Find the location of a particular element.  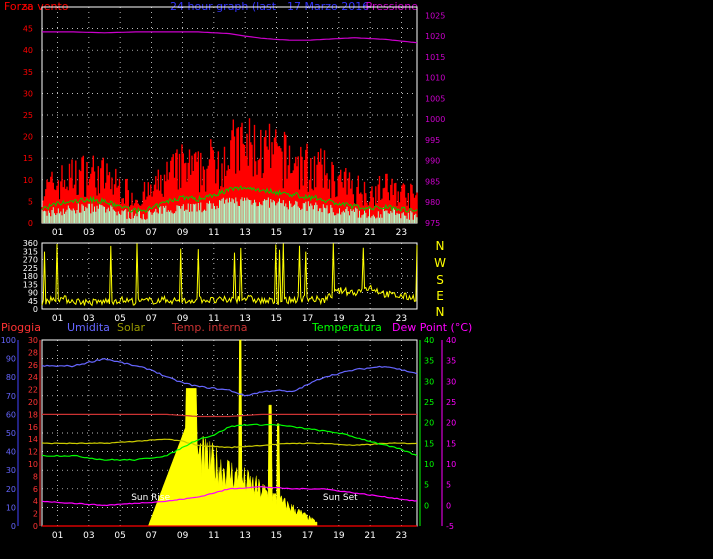

pressure-axis-tick-label: 1005 is located at coordinates (435, 98).